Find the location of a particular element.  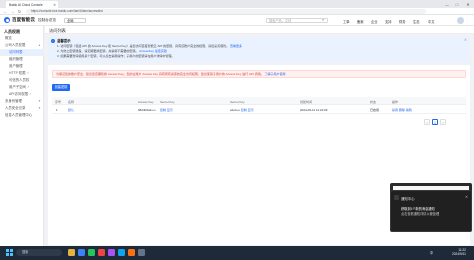

sidebar-item-security-records: 人员安全记录 ▼ is located at coordinates (22, 108).